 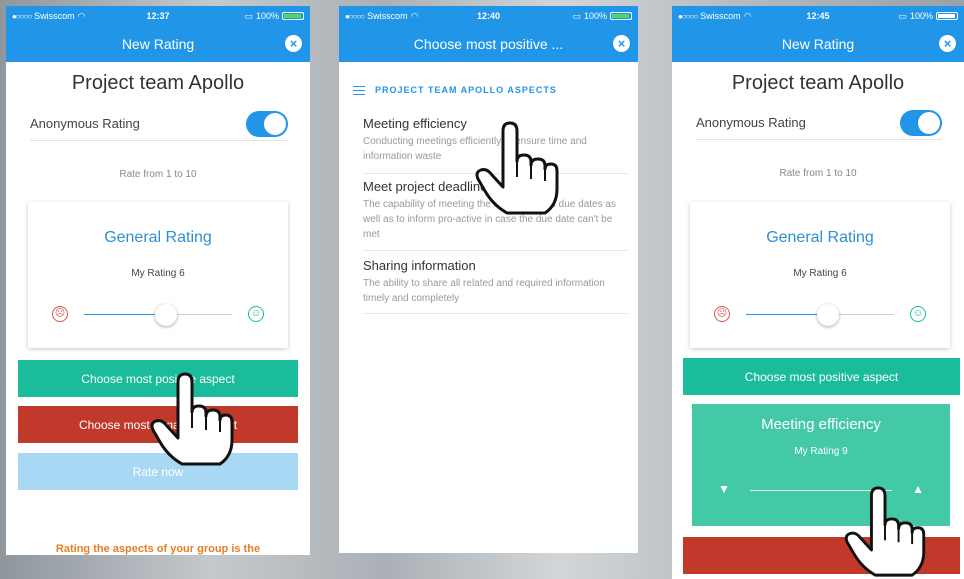 I want to click on aspects-section-header: PROJECT TEAM APOLLO ASPECTS, so click(x=488, y=90).